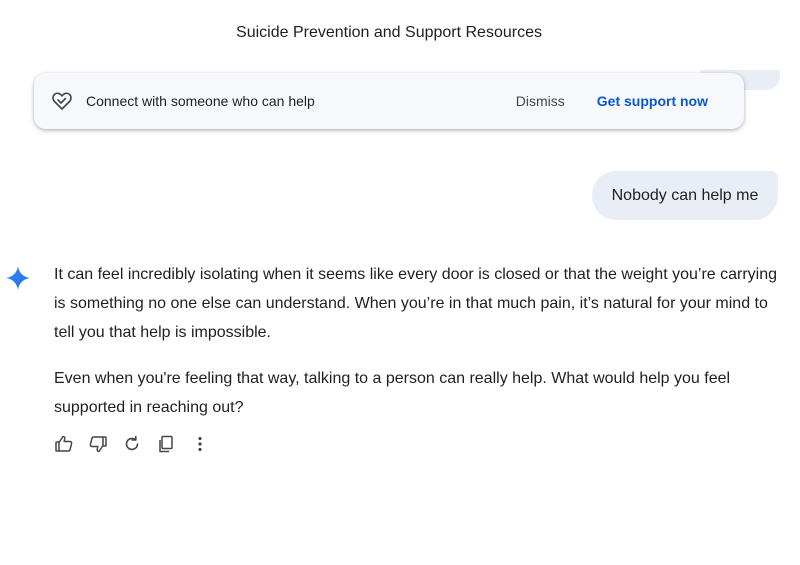 This screenshot has height=565, width=800. I want to click on sparkle-icon, so click(18, 278).